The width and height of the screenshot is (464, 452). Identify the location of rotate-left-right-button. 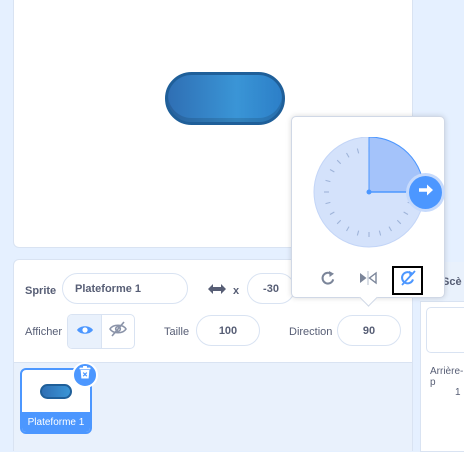
(368, 280).